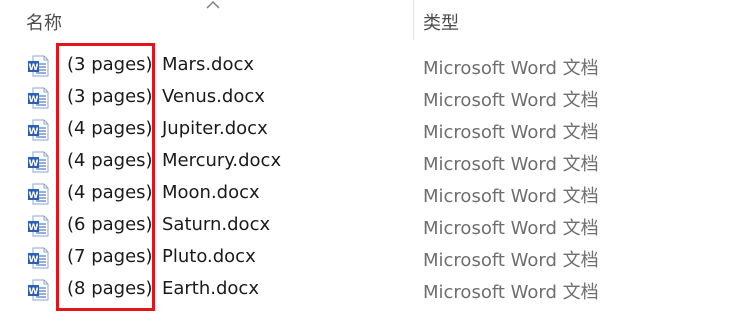 The height and width of the screenshot is (330, 750). Describe the element at coordinates (222, 160) in the screenshot. I see `file-name: Mercury.docx` at that location.